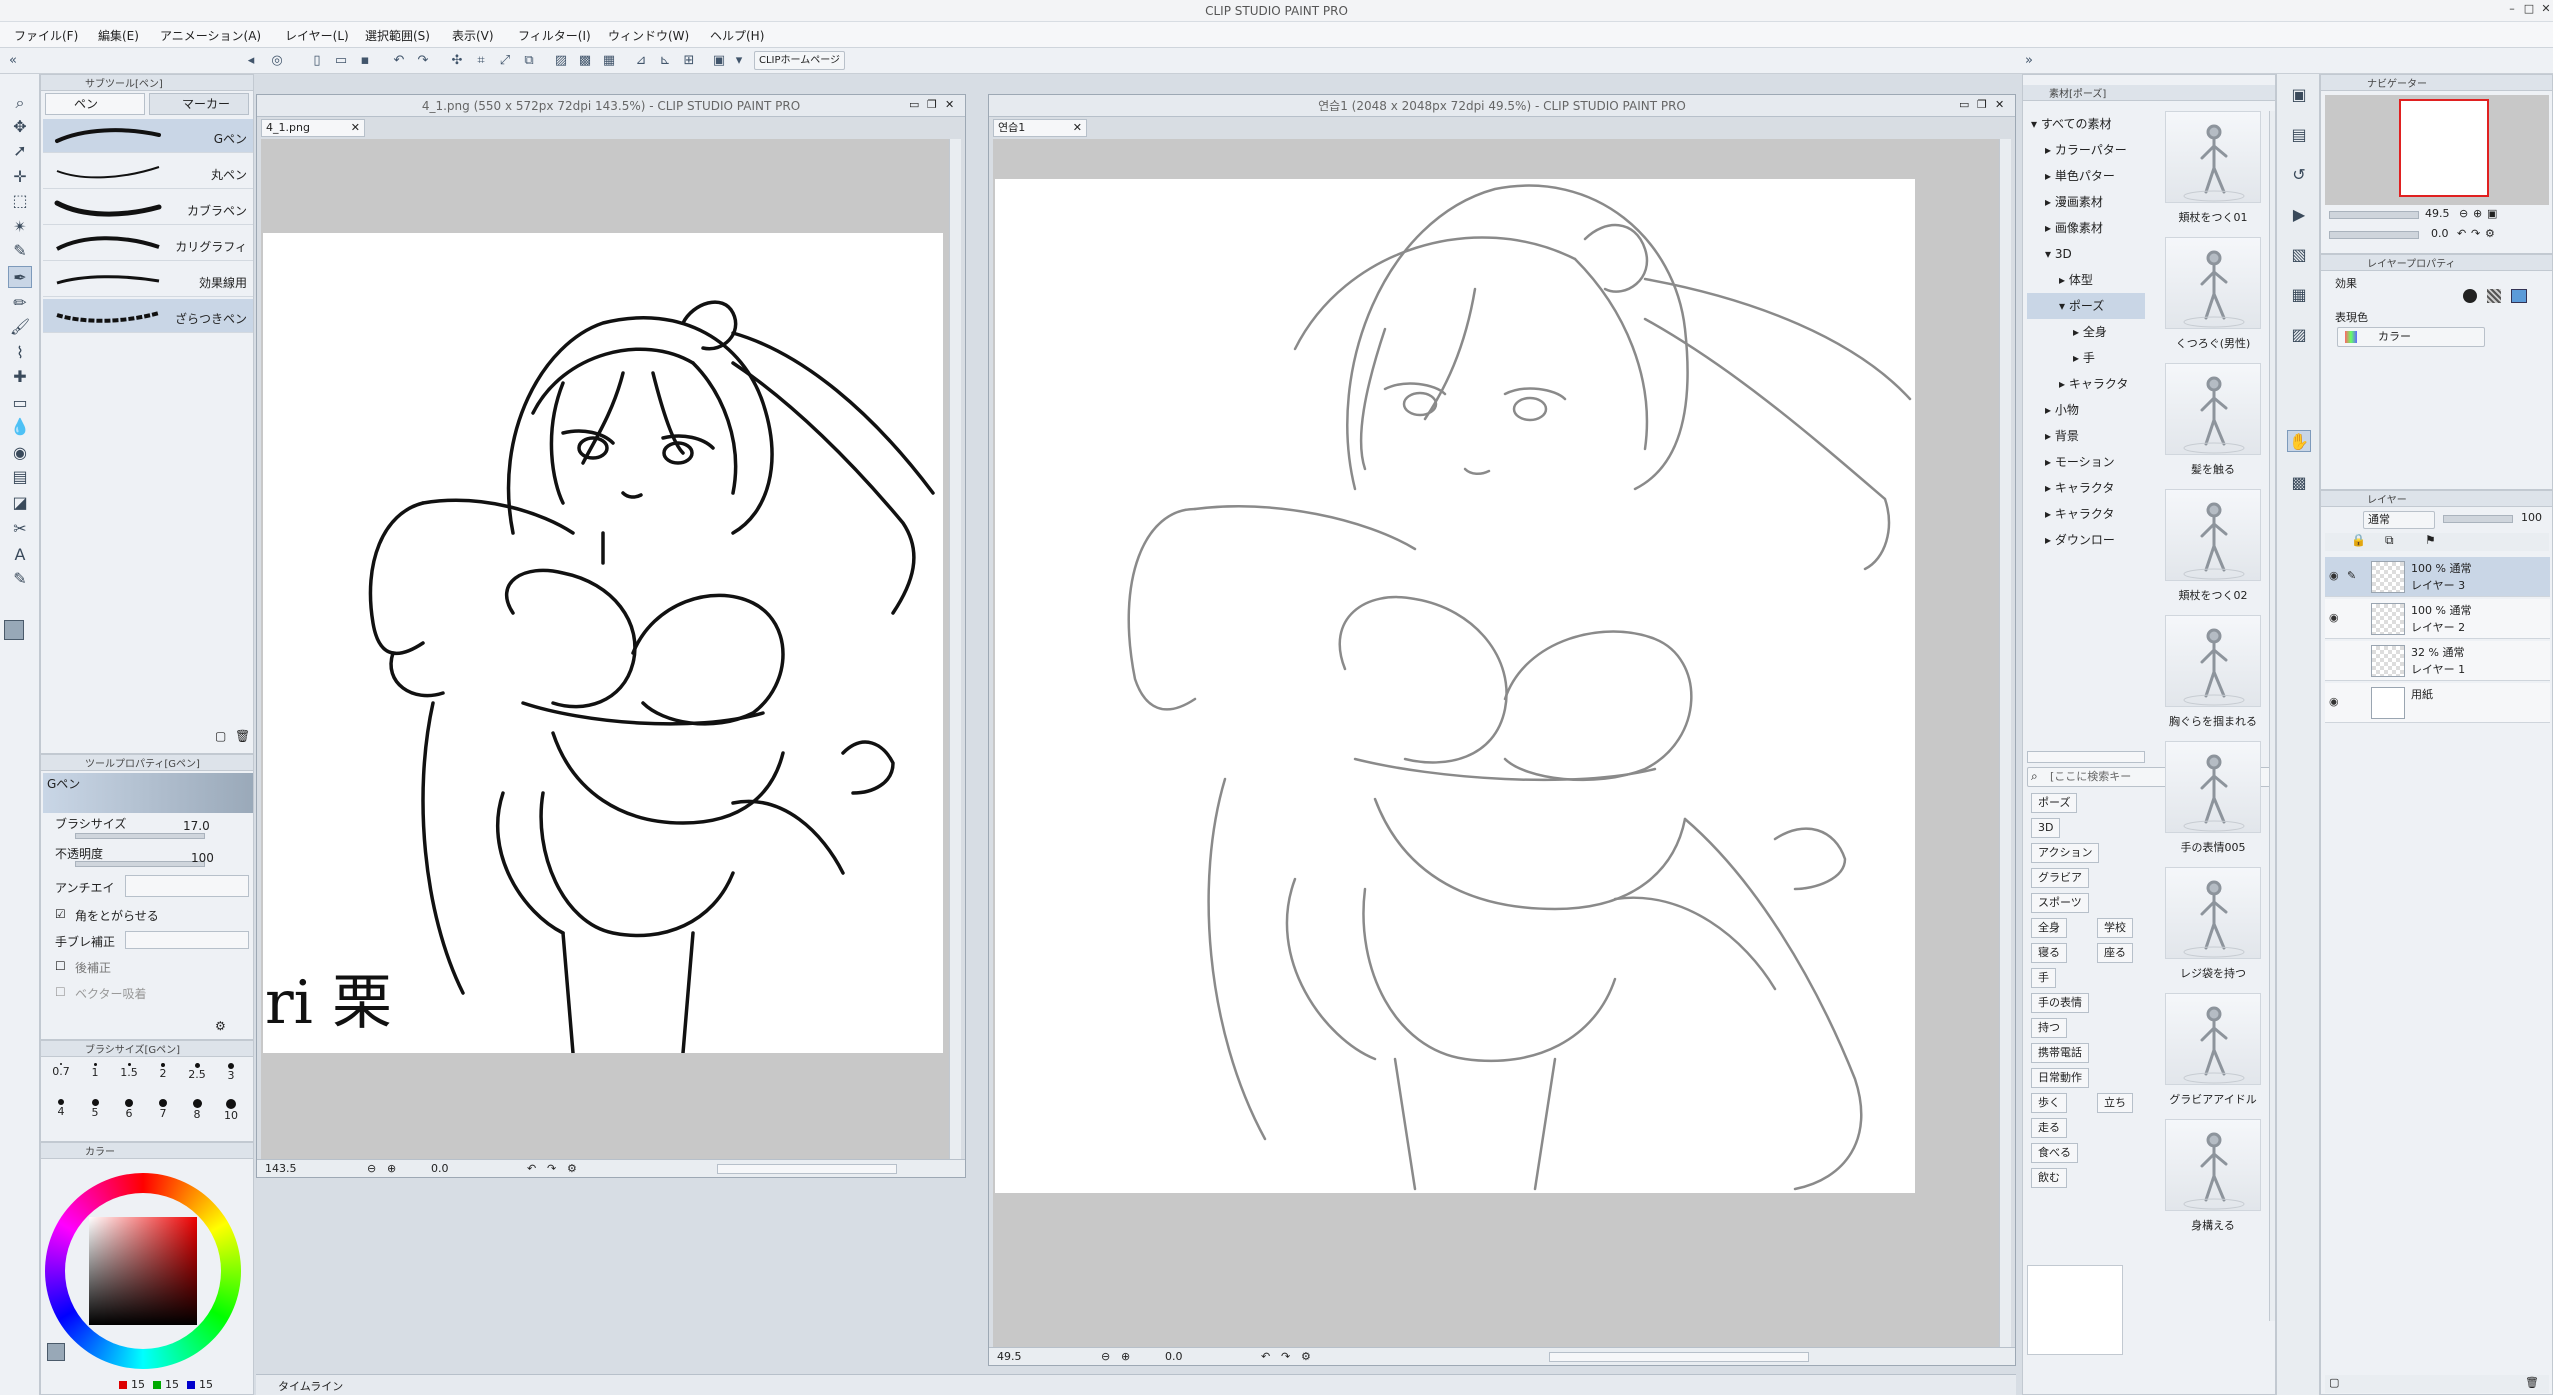 Image resolution: width=2553 pixels, height=1395 pixels. What do you see at coordinates (341, 61) in the screenshot?
I see `open-file-icon: ▭` at bounding box center [341, 61].